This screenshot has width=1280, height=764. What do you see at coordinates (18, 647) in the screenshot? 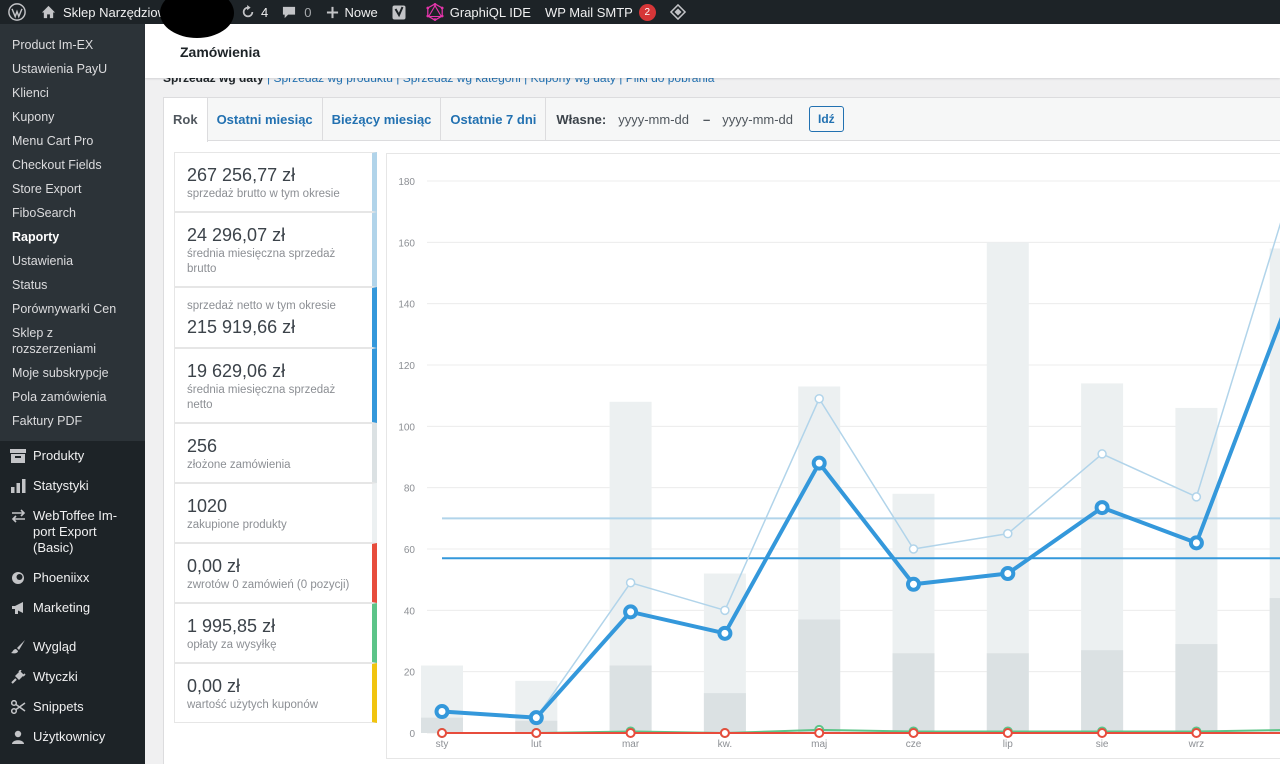
I see `brush-icon` at bounding box center [18, 647].